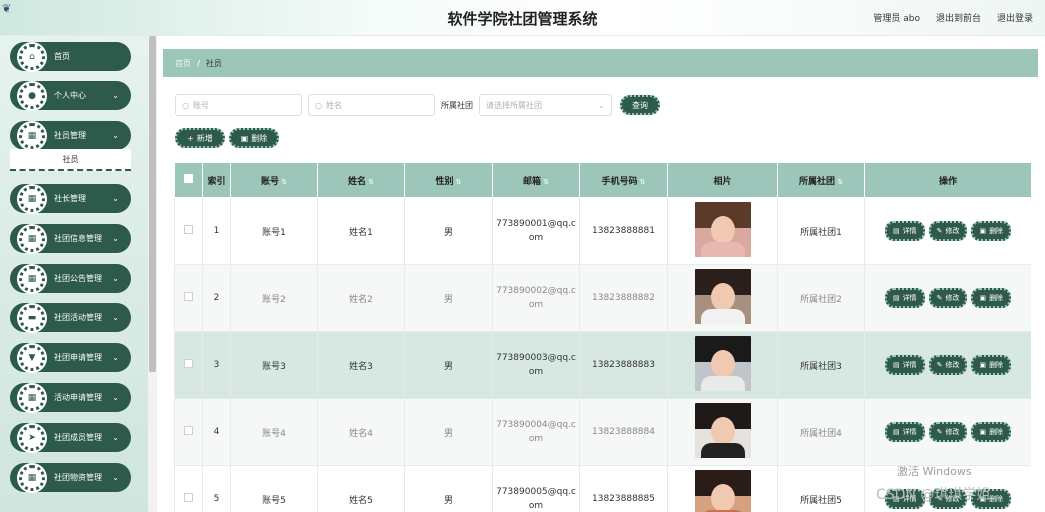 The width and height of the screenshot is (1045, 512). Describe the element at coordinates (722, 364) in the screenshot. I see `photo-face` at that location.